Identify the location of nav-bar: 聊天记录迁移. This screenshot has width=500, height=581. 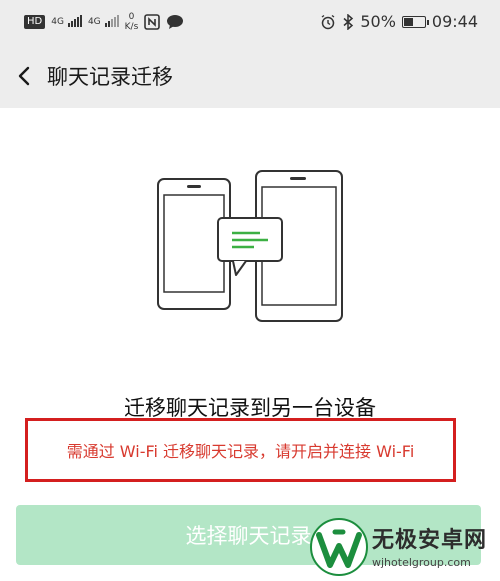
(250, 76).